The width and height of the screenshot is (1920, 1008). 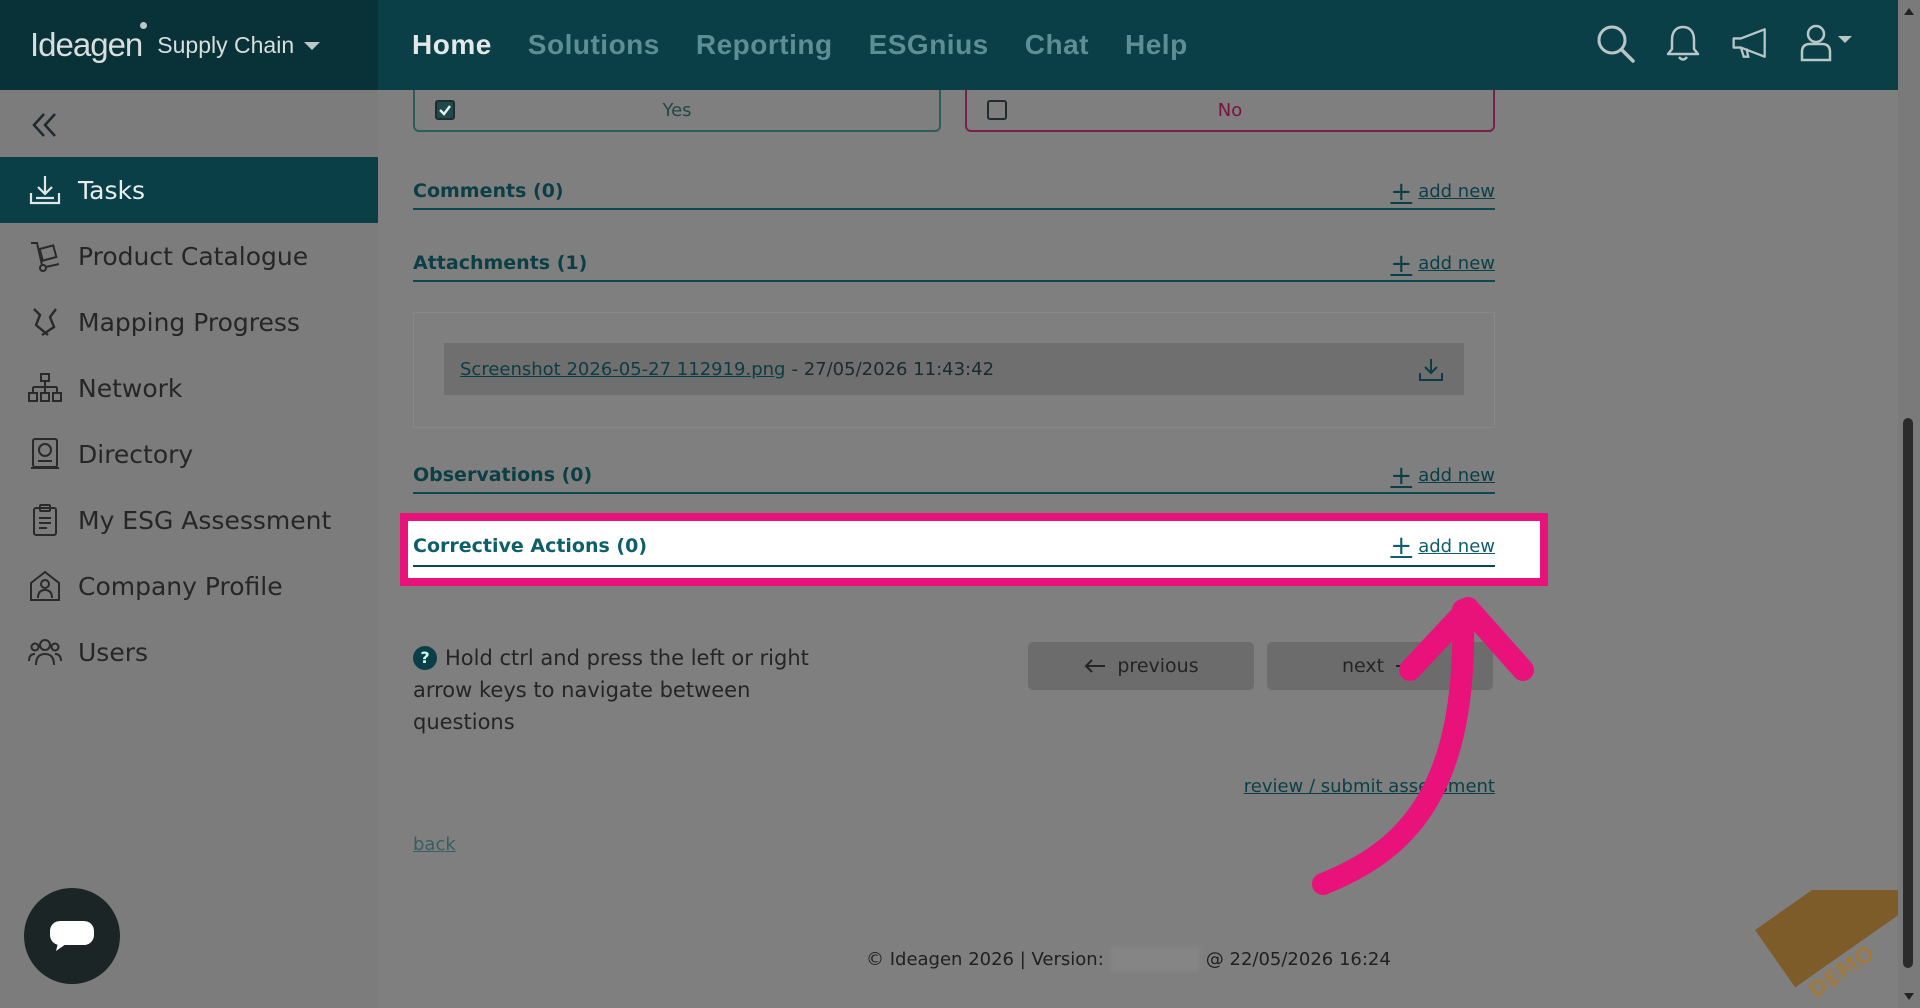 I want to click on brand-logo: Ideagen, so click(x=86, y=44).